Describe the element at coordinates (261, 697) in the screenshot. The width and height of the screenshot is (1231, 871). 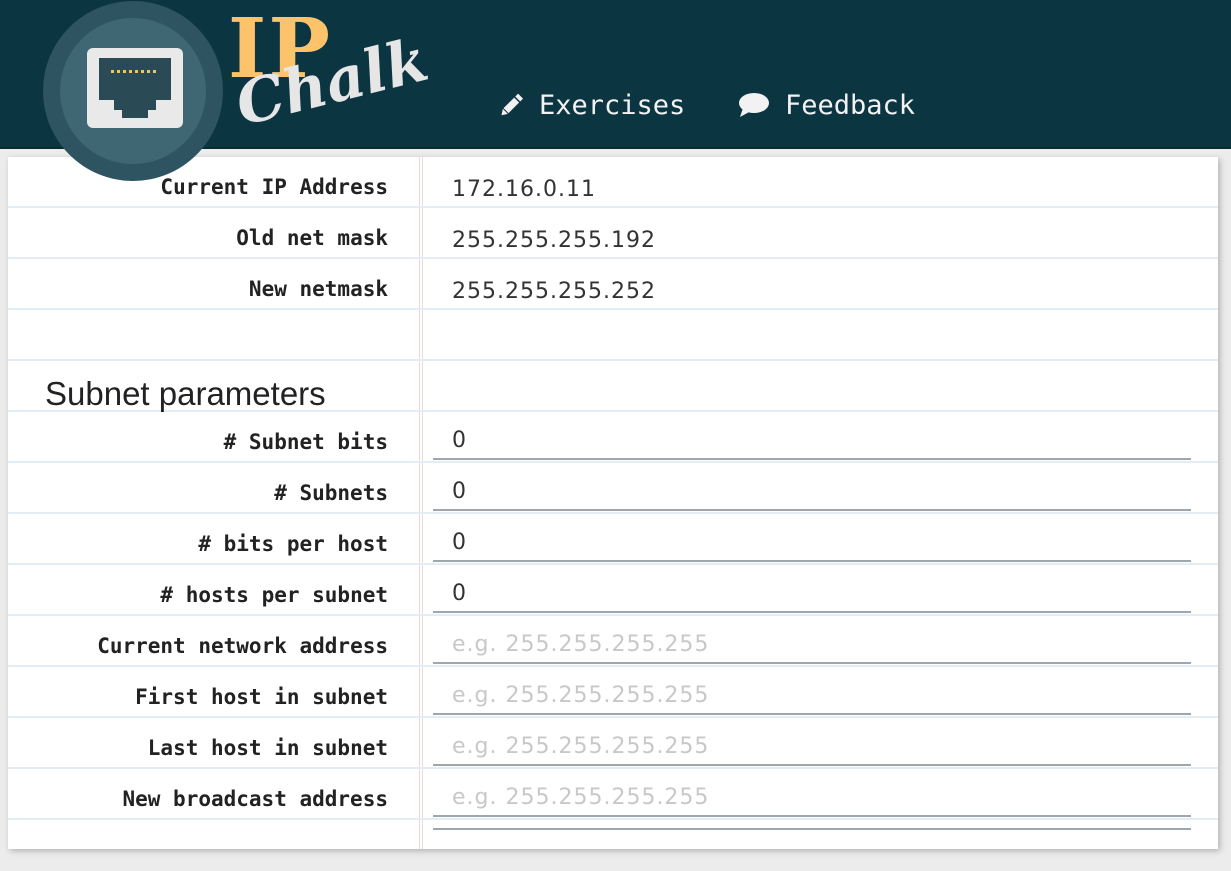
I see `field-label: First host in subnet` at that location.